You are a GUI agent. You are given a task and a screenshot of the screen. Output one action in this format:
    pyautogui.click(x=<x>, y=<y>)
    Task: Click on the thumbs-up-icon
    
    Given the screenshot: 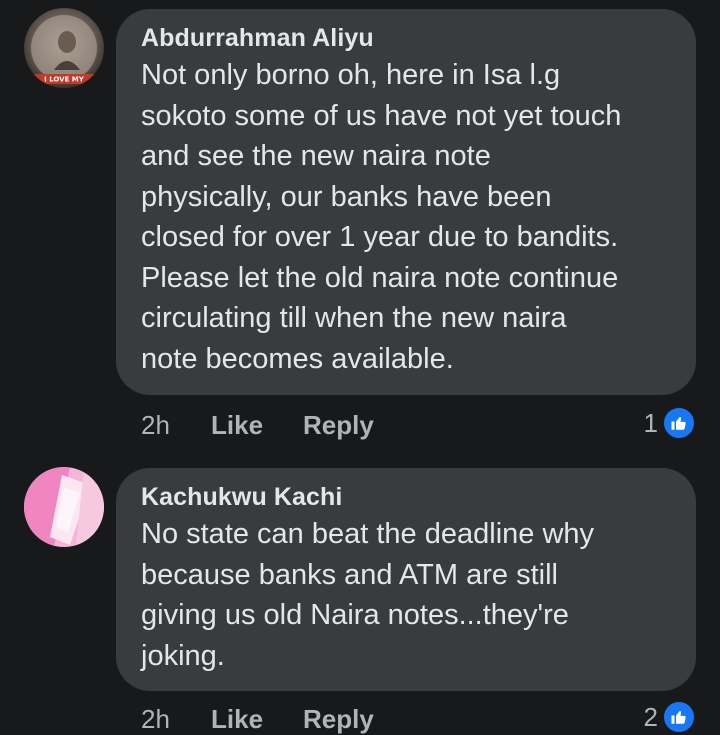 What is the action you would take?
    pyautogui.click(x=679, y=423)
    